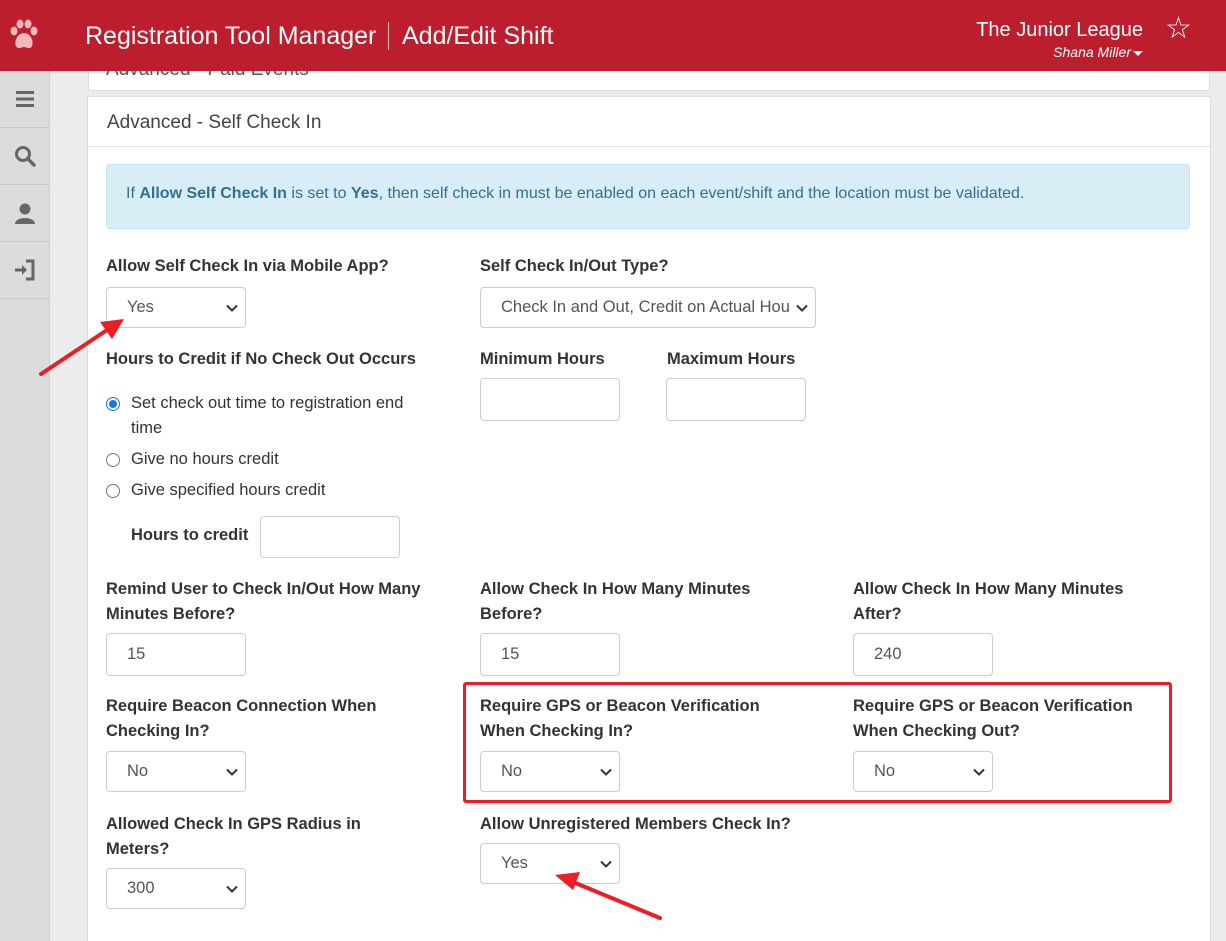  Describe the element at coordinates (263, 589) in the screenshot. I see `remind-label-line1: Remind User to Check In/Out How Many` at that location.